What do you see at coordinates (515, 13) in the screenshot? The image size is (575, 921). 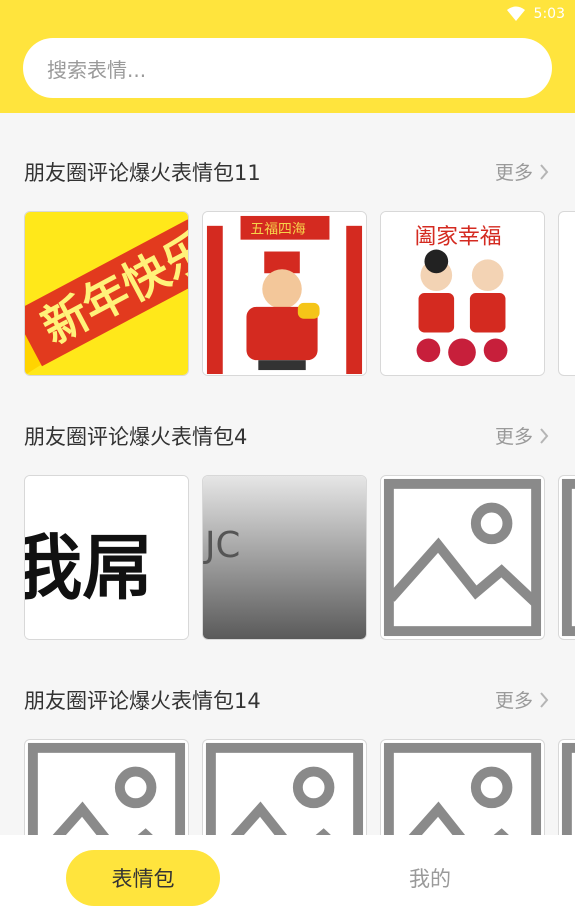 I see `wifi-icon` at bounding box center [515, 13].